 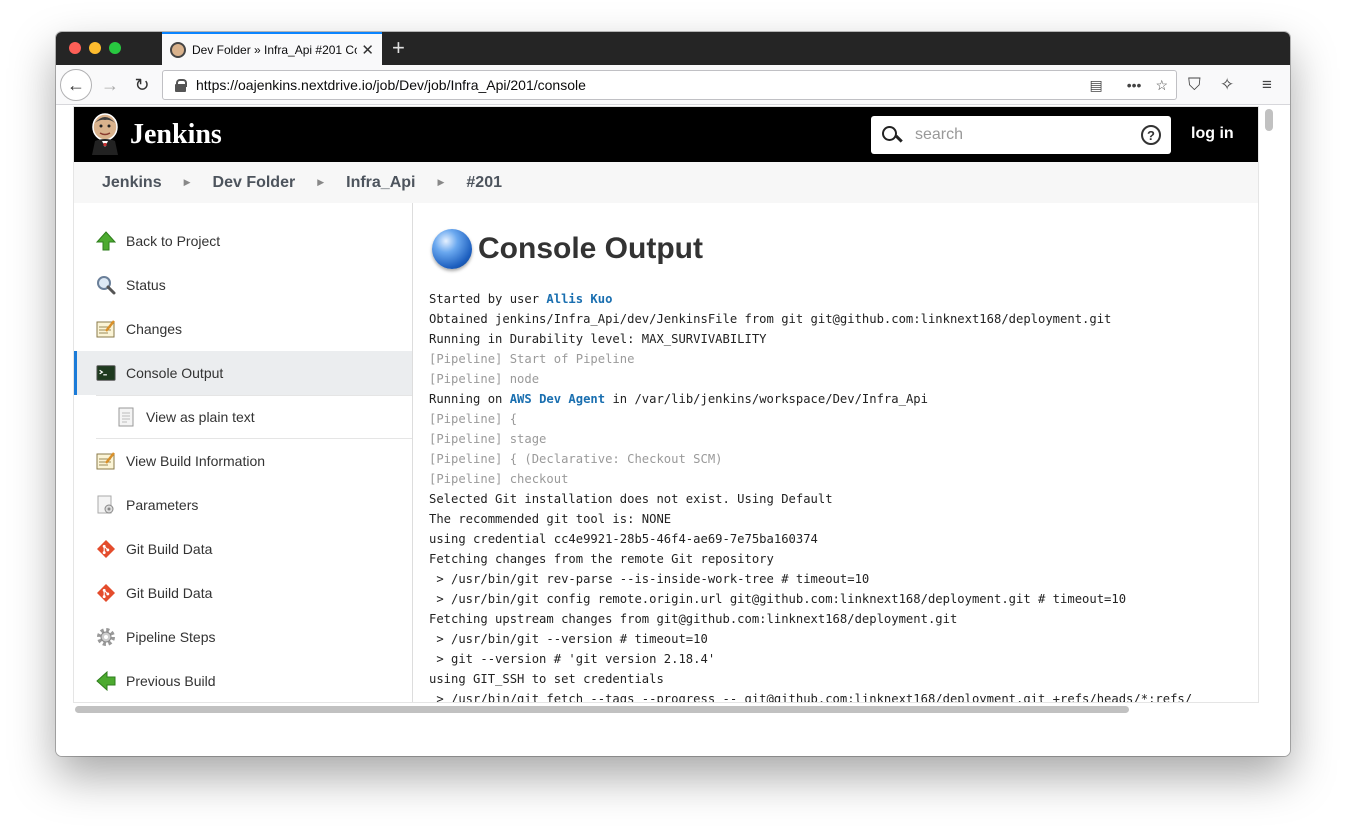 What do you see at coordinates (666, 182) in the screenshot?
I see `breadcrumb: Jenkins ▶ Dev Folder ▶ Infra_Api ▶ #201` at bounding box center [666, 182].